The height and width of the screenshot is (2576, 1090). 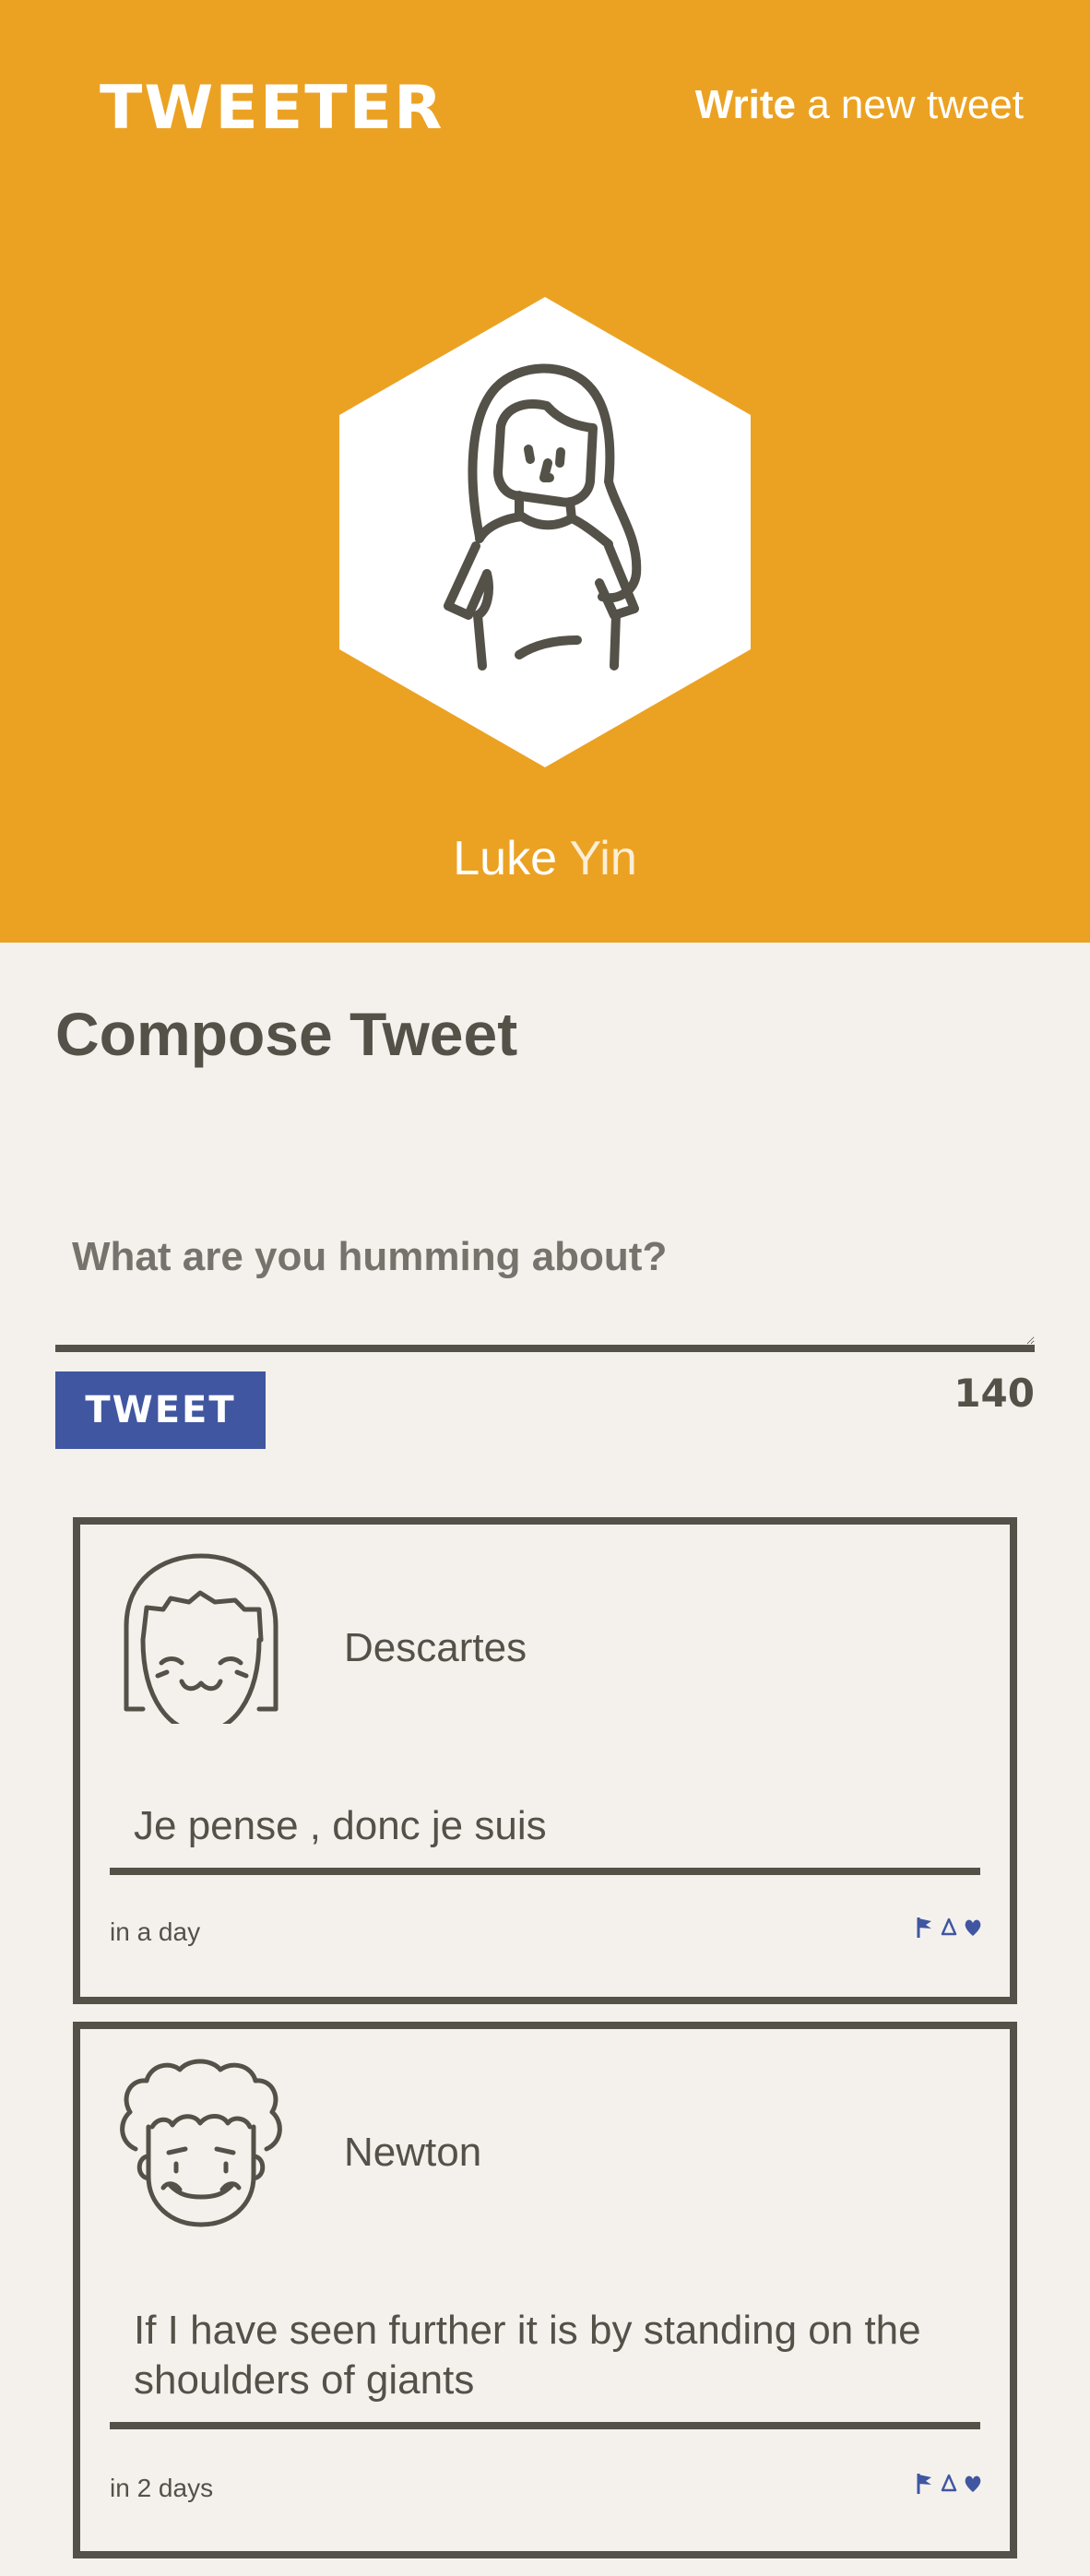 I want to click on tweet-author-name: Descartes, so click(x=435, y=1647).